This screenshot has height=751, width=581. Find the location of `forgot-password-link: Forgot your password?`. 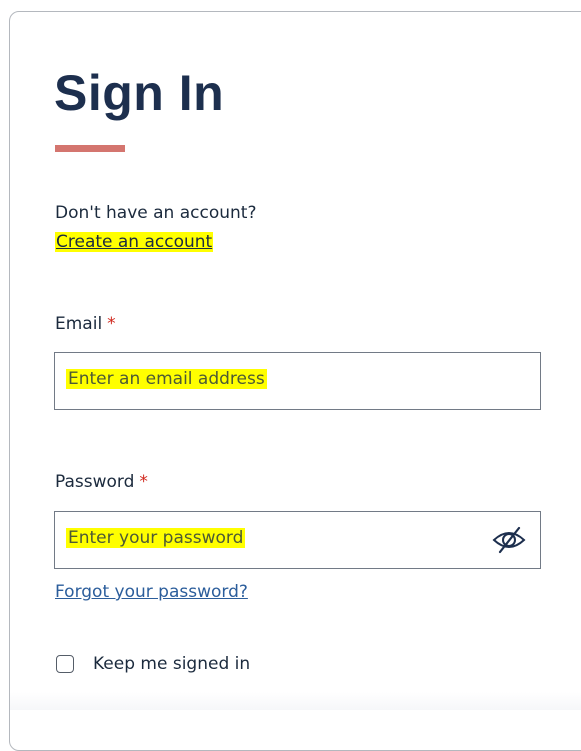

forgot-password-link: Forgot your password? is located at coordinates (151, 592).